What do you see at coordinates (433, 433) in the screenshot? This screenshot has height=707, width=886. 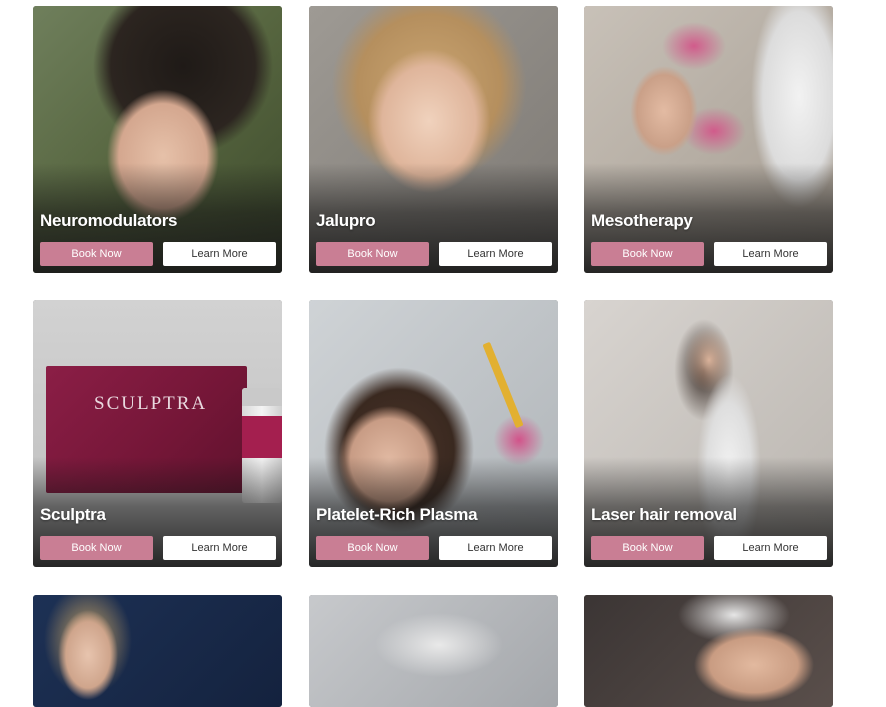 I see `service-card-platelet-rich-plasma: Platelet-Rich Plasma Book Now Learn More` at bounding box center [433, 433].